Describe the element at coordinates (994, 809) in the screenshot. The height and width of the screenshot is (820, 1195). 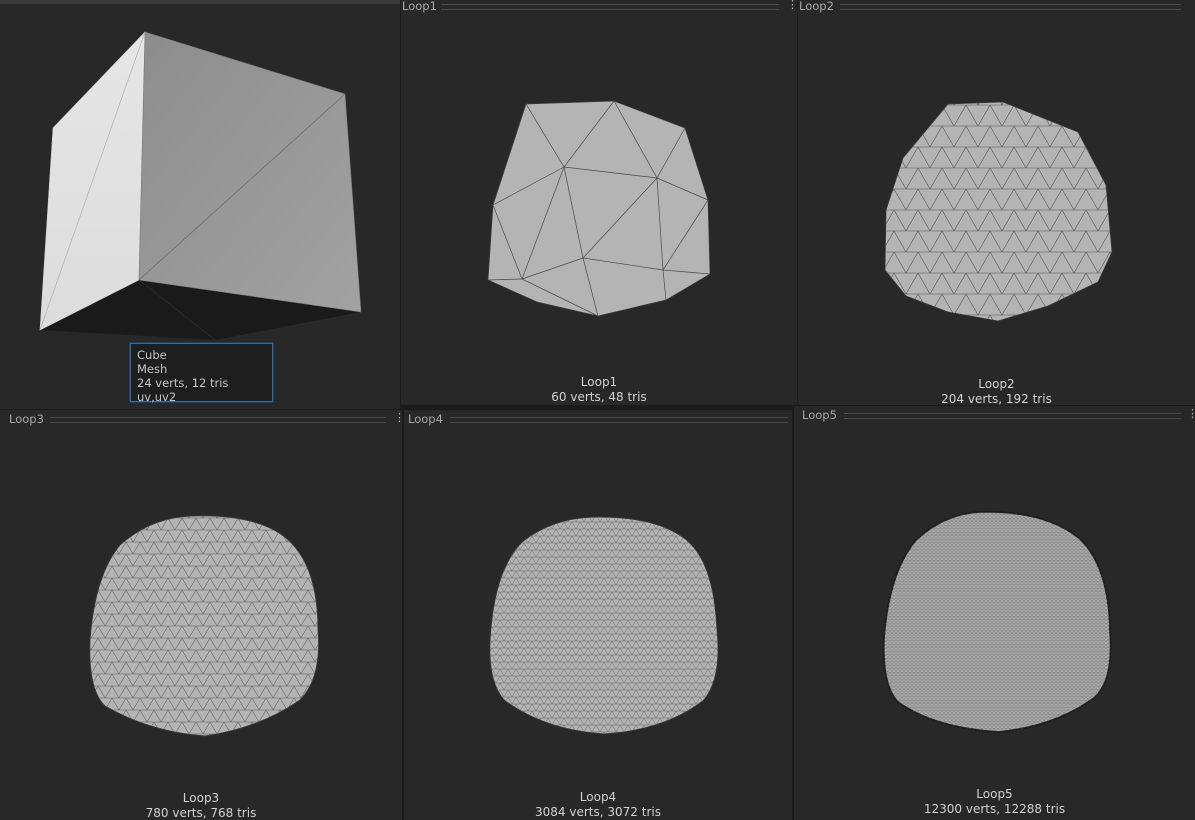
I see `loop5-stats: 12300 verts, 12288 tris` at that location.